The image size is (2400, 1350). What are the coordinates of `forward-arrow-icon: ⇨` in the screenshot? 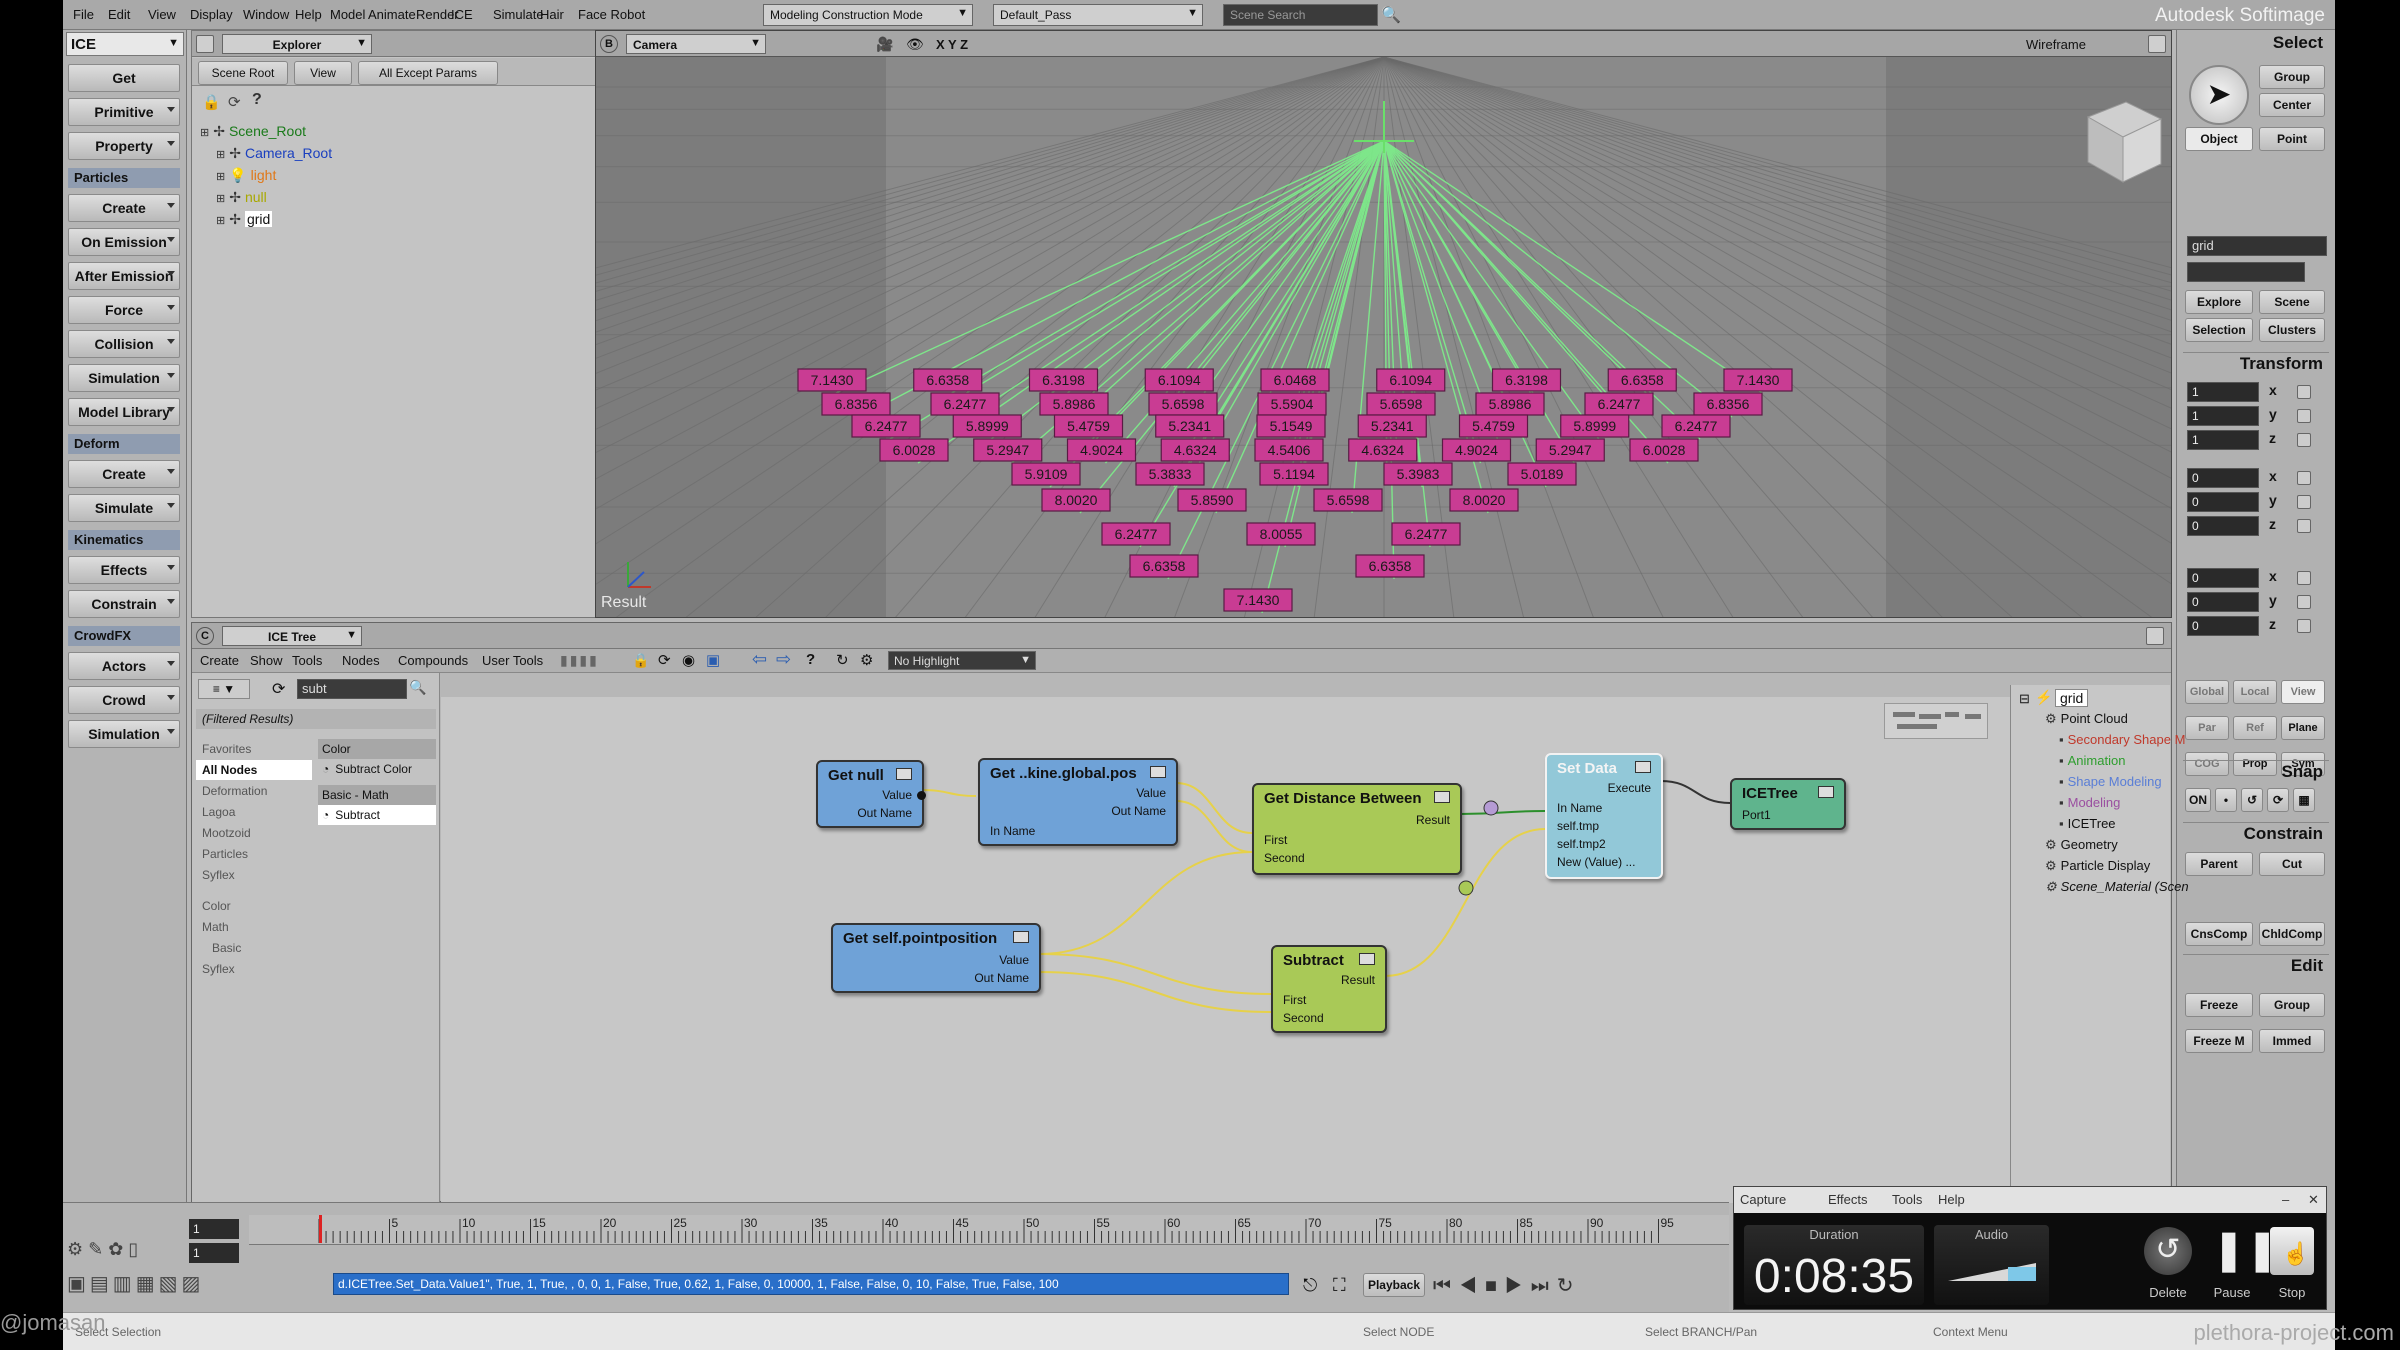 It's located at (783, 659).